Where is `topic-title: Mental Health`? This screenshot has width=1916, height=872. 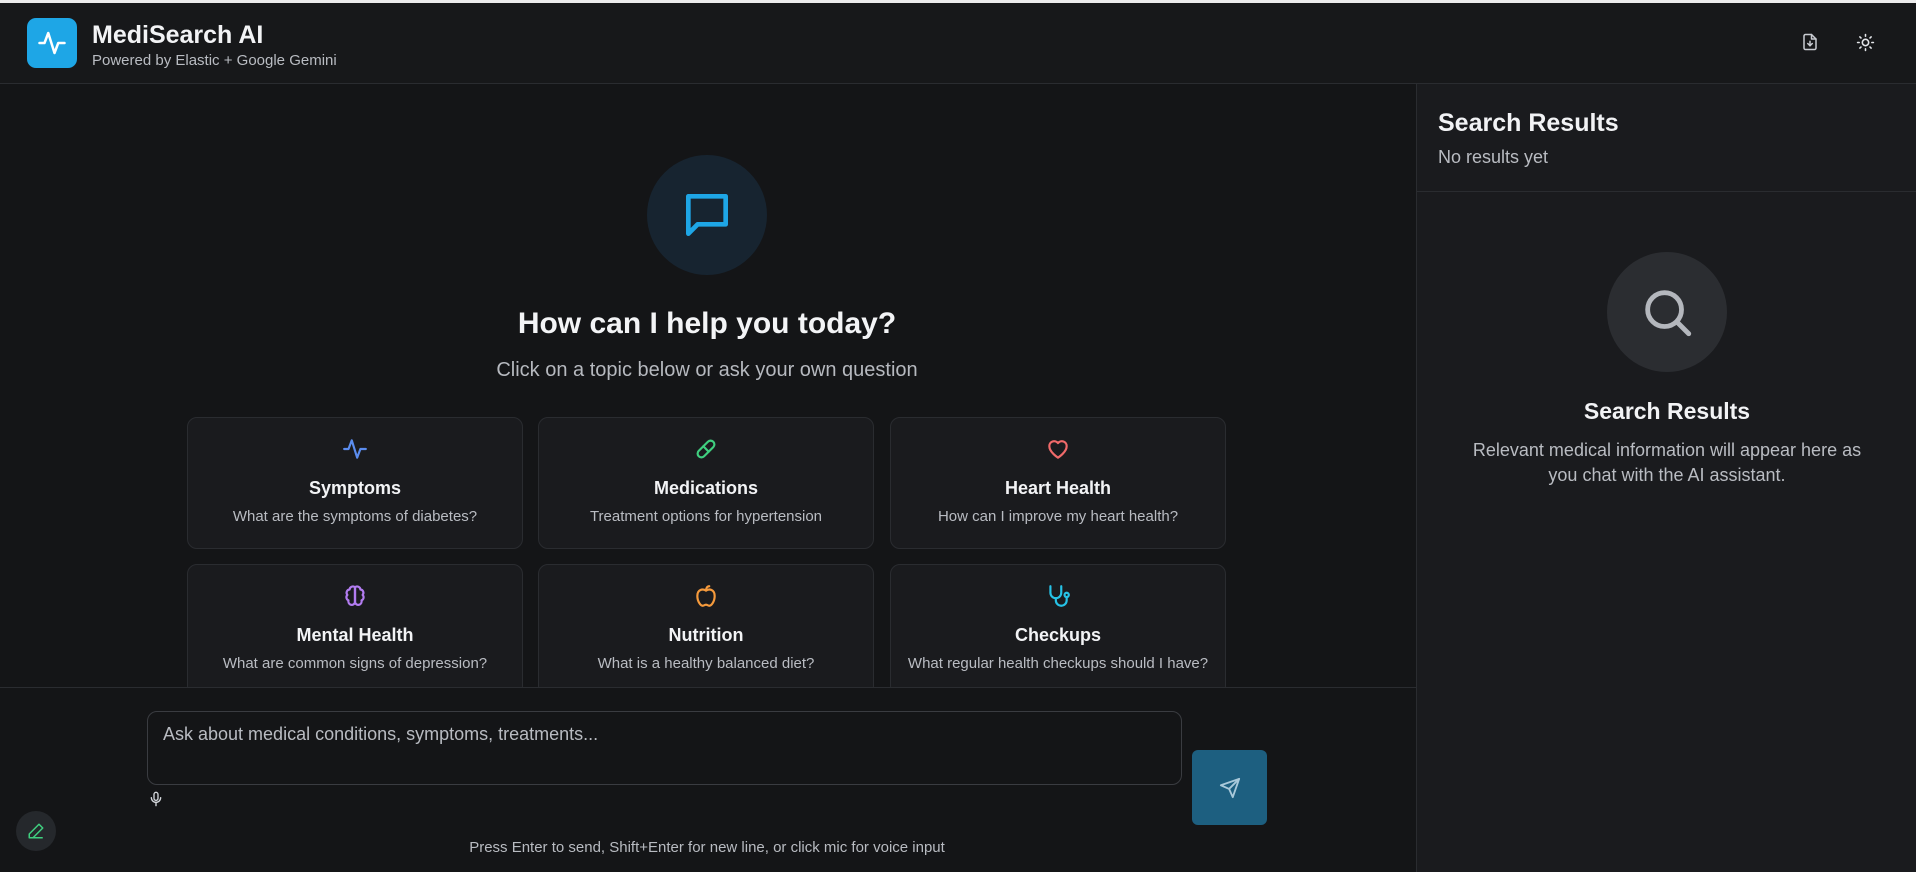
topic-title: Mental Health is located at coordinates (355, 635).